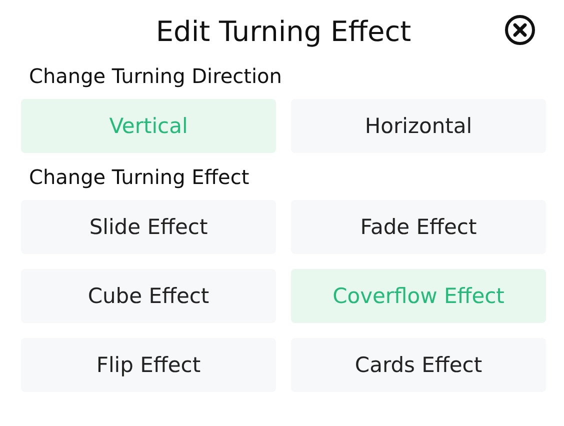 This screenshot has height=426, width=564. Describe the element at coordinates (156, 76) in the screenshot. I see `section-heading: Change Turning Direction` at that location.